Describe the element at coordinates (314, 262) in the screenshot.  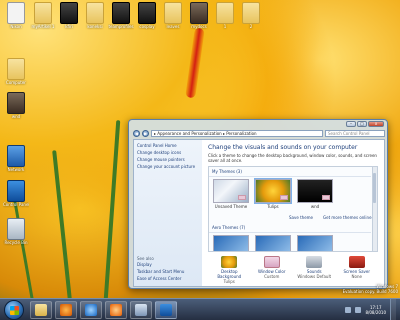
I see `speaker-icon` at that location.